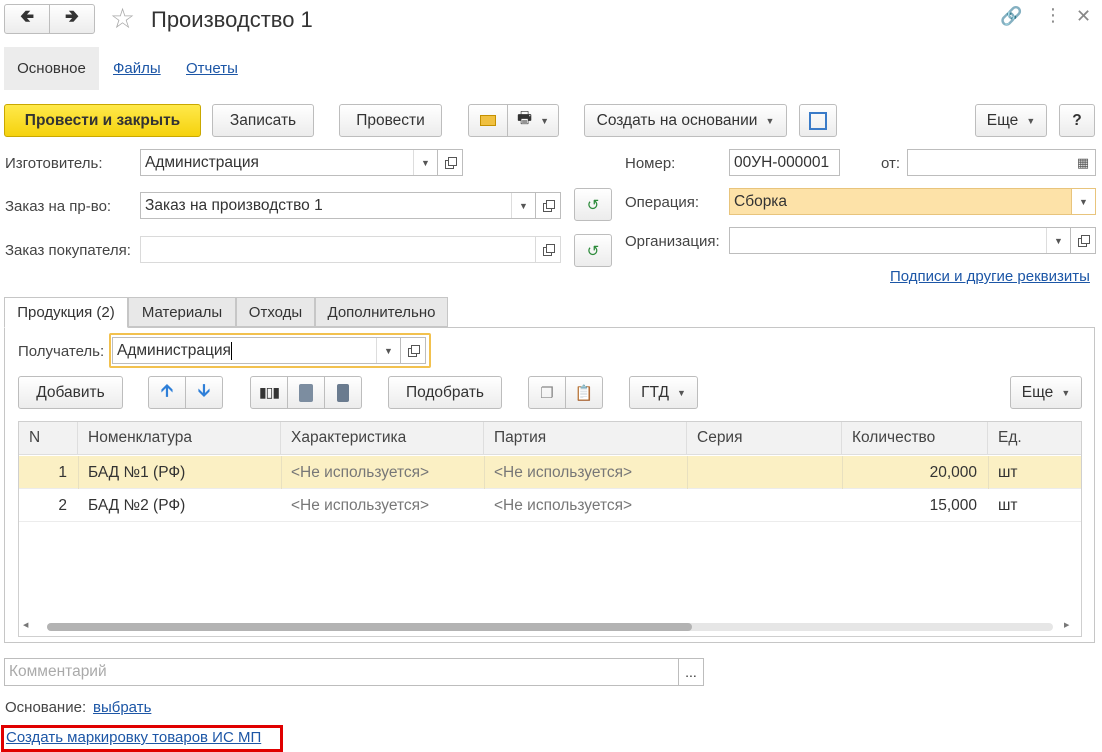 The width and height of the screenshot is (1102, 752). Describe the element at coordinates (133, 737) in the screenshot. I see `create-marking-link: Создать маркировку товаров ИС МП` at that location.